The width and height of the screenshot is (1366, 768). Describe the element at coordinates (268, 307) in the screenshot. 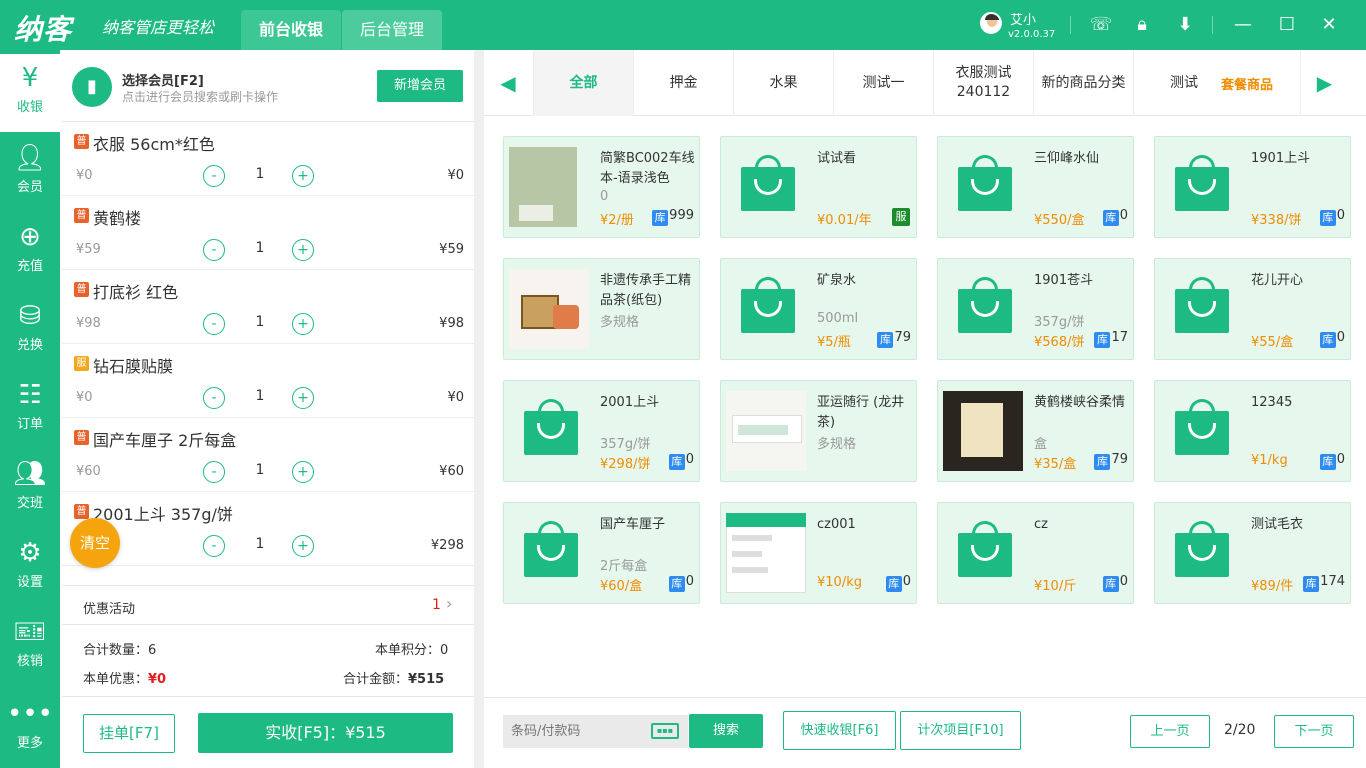

I see `cart-item: 普打底衫 红色 ¥98 - 1 + ¥98` at that location.